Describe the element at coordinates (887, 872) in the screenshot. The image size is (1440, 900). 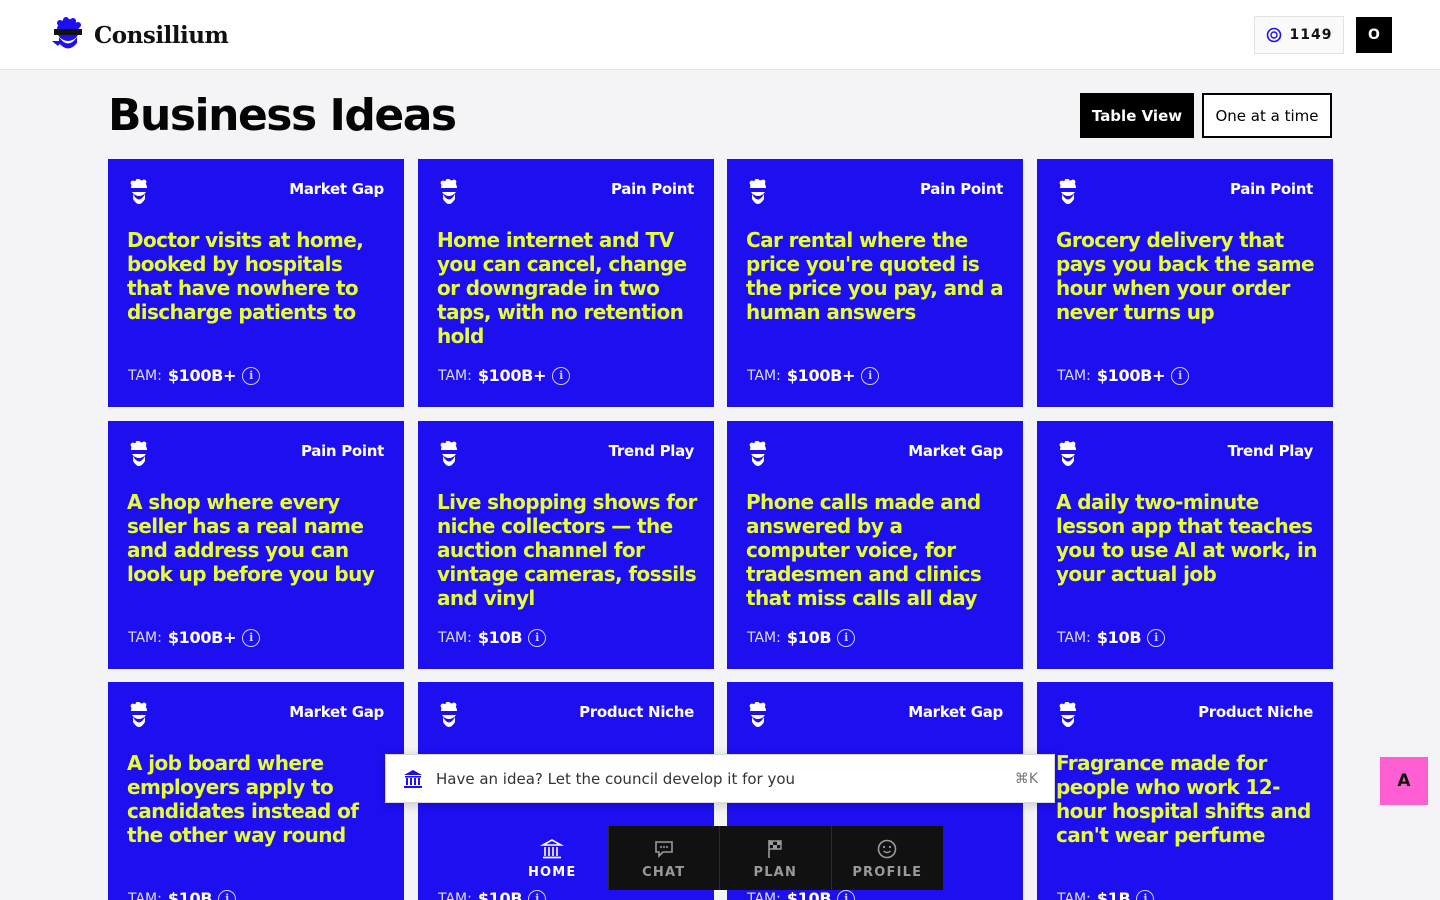
I see `nav-profile-label: PROFILE` at that location.